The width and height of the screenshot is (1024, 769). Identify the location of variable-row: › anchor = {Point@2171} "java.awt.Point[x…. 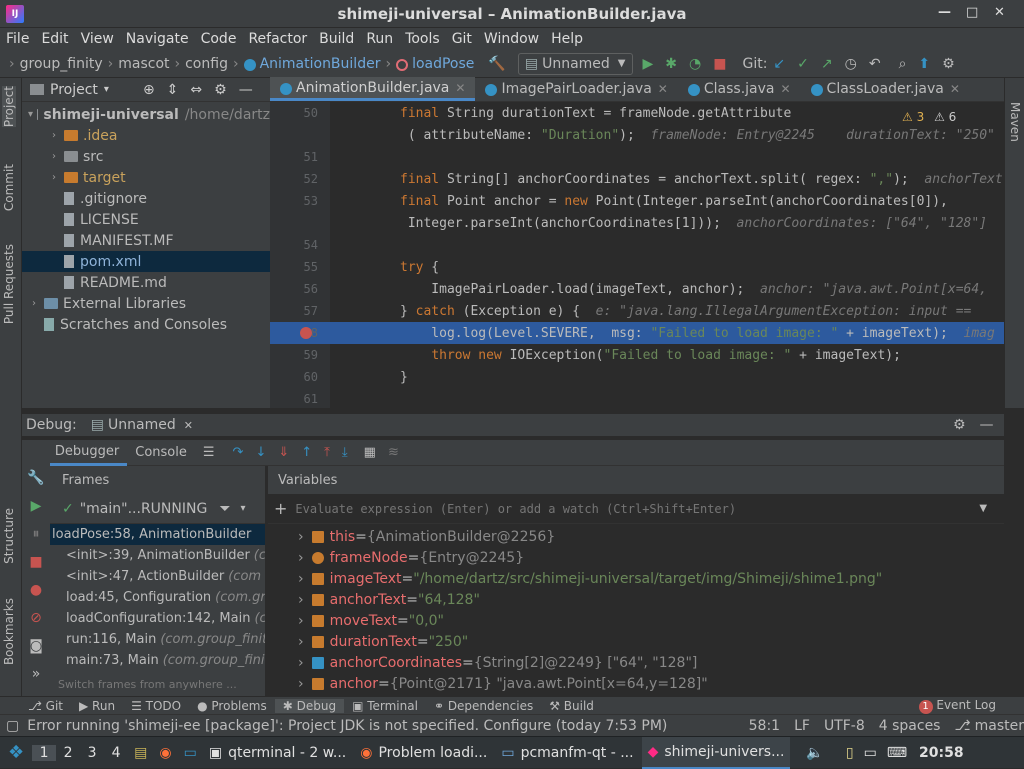
(636, 683).